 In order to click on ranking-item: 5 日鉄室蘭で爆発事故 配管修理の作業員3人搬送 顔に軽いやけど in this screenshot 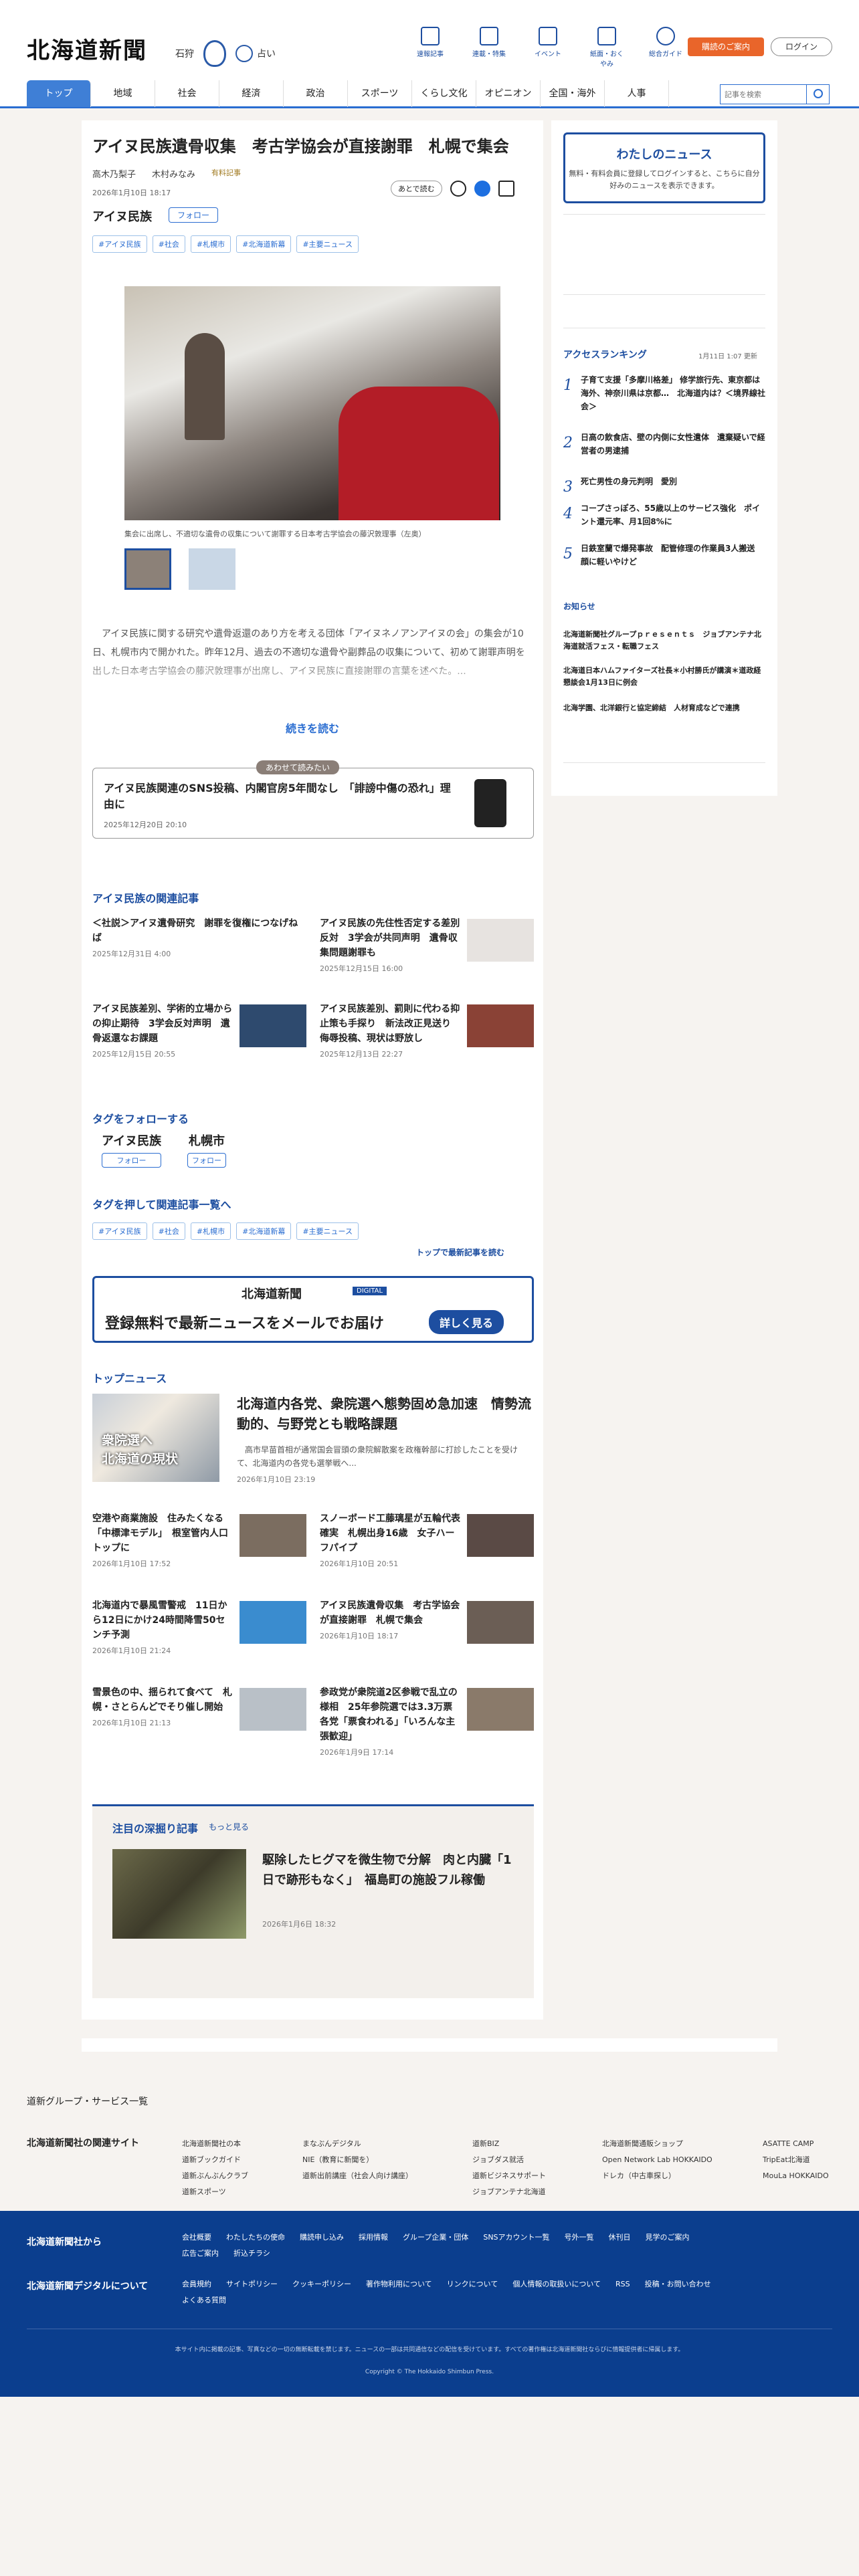, I will do `click(664, 555)`.